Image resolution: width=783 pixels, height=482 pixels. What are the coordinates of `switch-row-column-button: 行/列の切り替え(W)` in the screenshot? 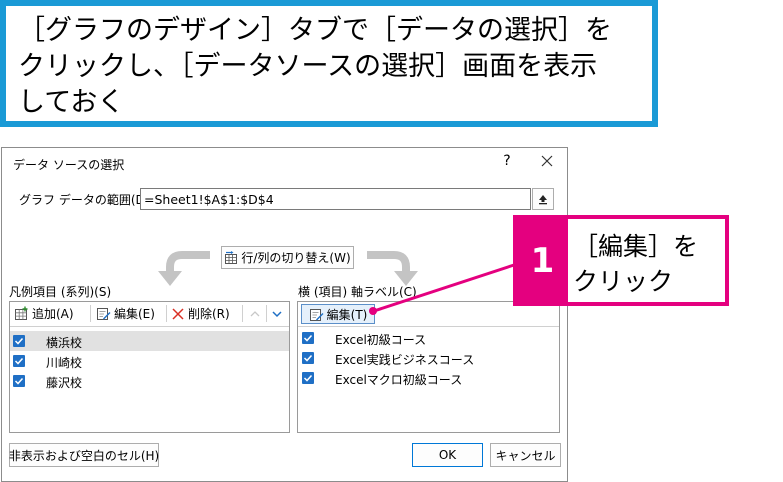 It's located at (287, 257).